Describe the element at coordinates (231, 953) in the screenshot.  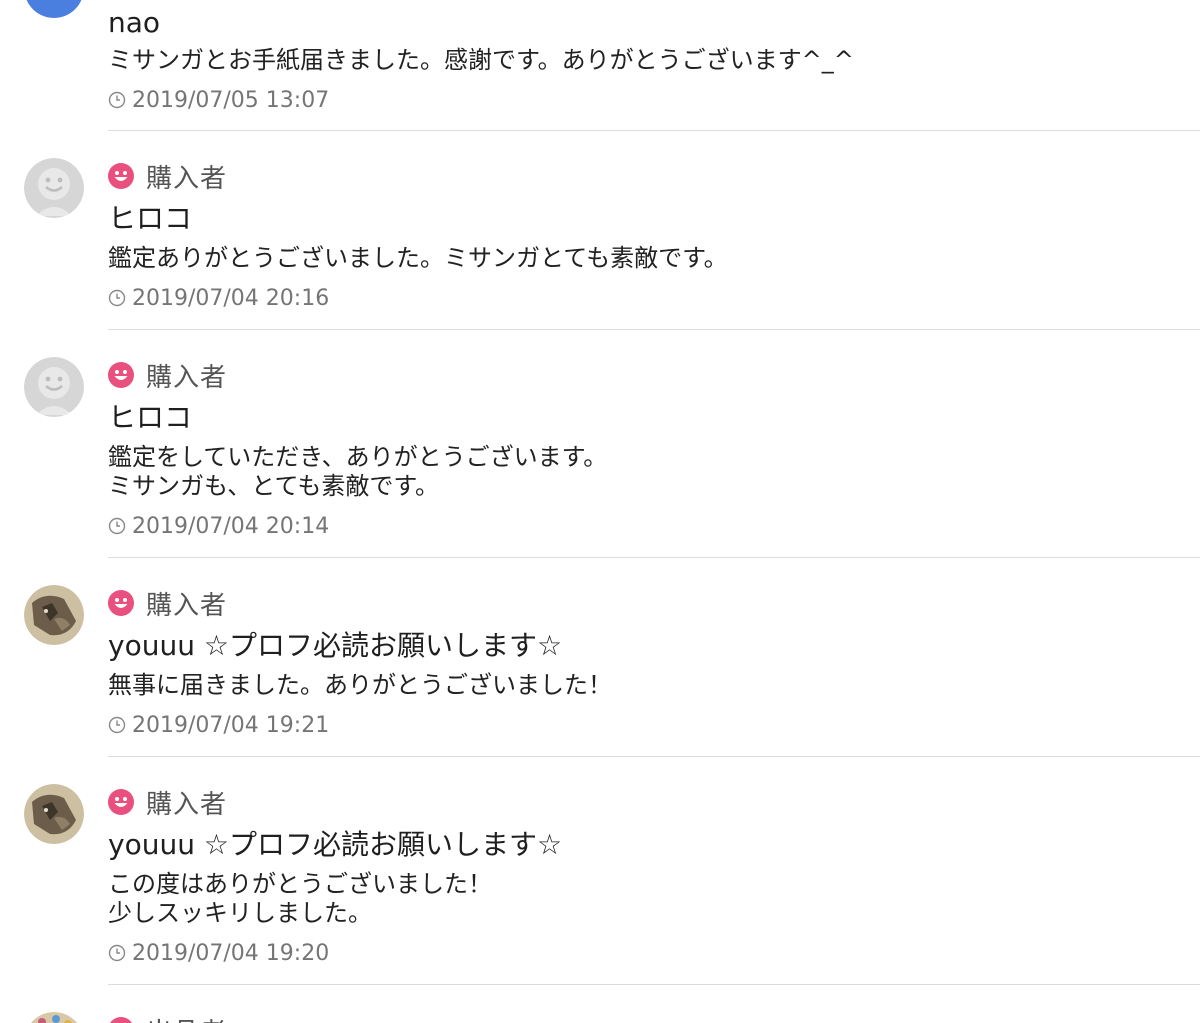
I see `review-date: 2019/07/04 19:20` at that location.